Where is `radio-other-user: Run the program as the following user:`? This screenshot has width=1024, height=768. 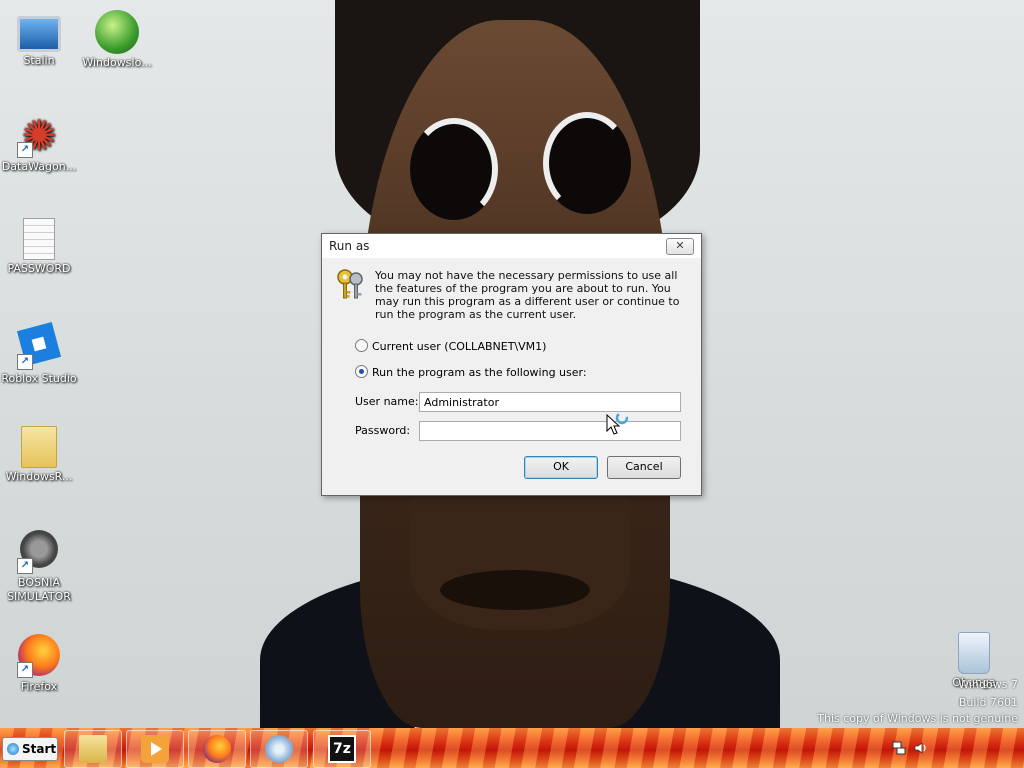
radio-other-user: Run the program as the following user: is located at coordinates (471, 372).